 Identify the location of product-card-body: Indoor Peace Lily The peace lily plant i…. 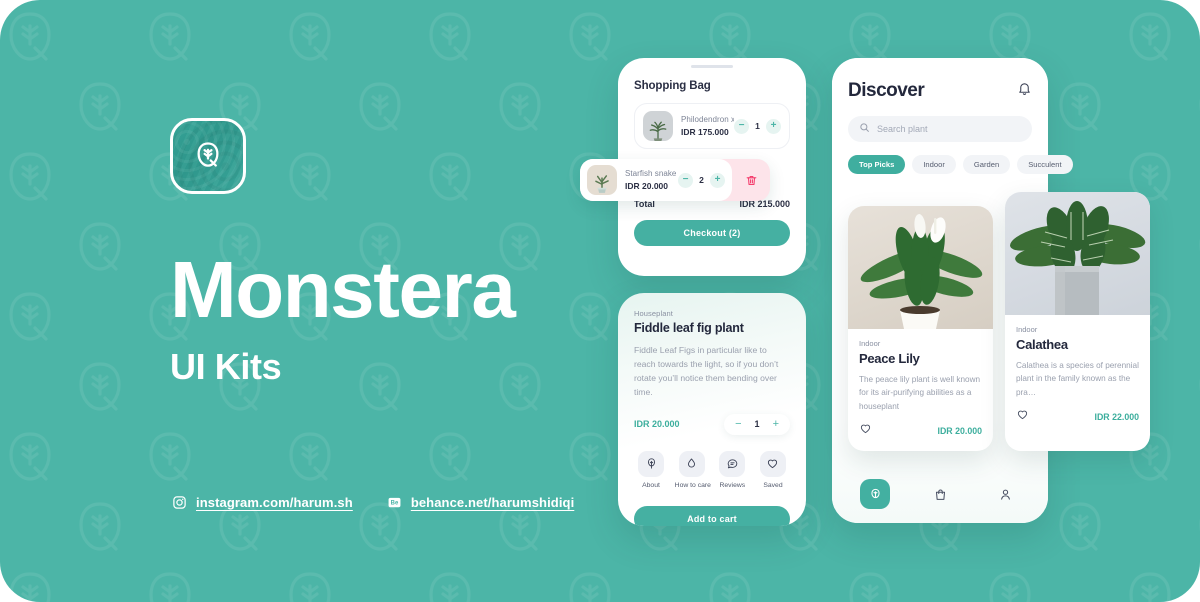
(920, 390).